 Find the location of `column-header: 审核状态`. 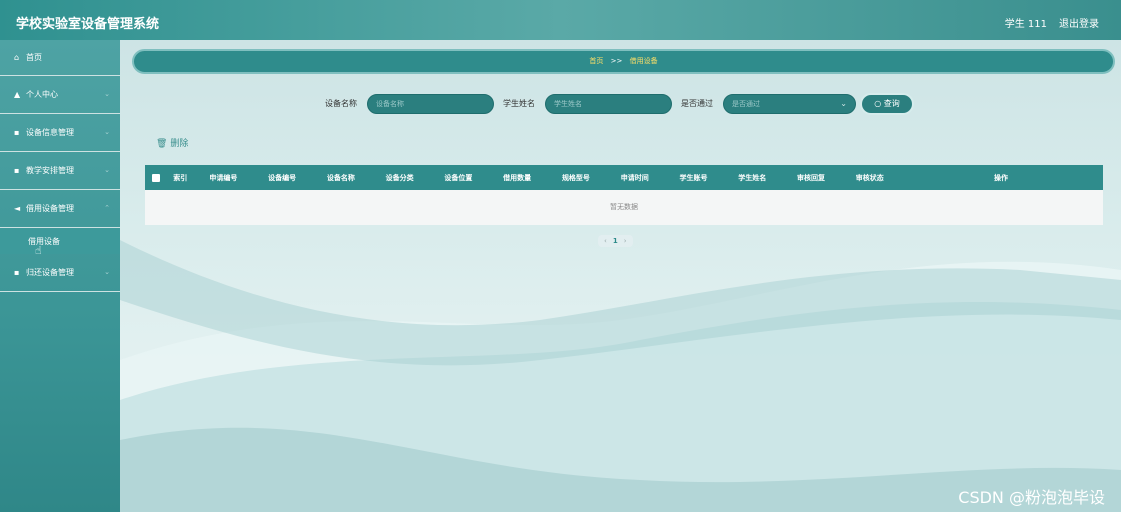

column-header: 审核状态 is located at coordinates (869, 177).